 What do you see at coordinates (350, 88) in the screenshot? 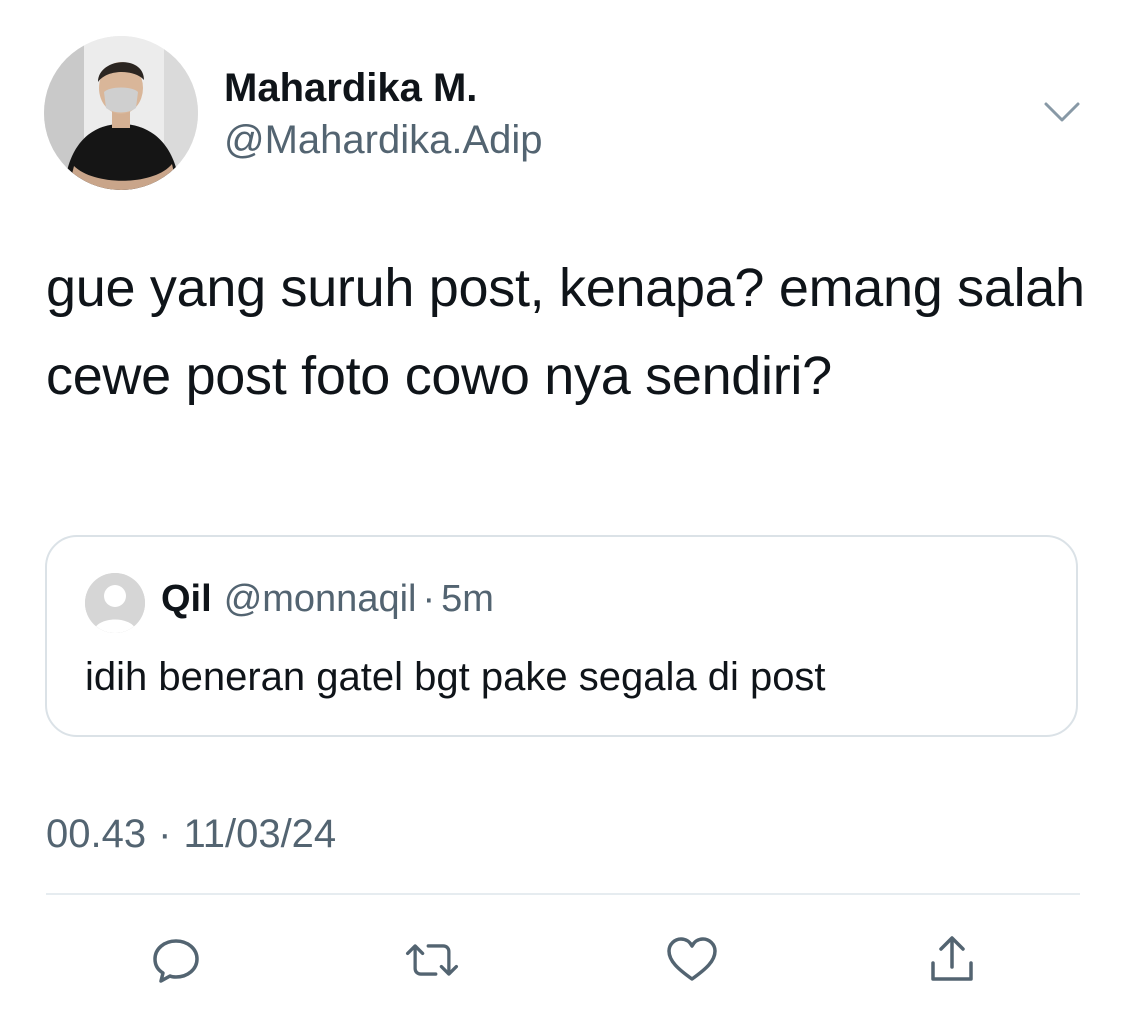
I see `author-display-name: Mahardika M.` at bounding box center [350, 88].